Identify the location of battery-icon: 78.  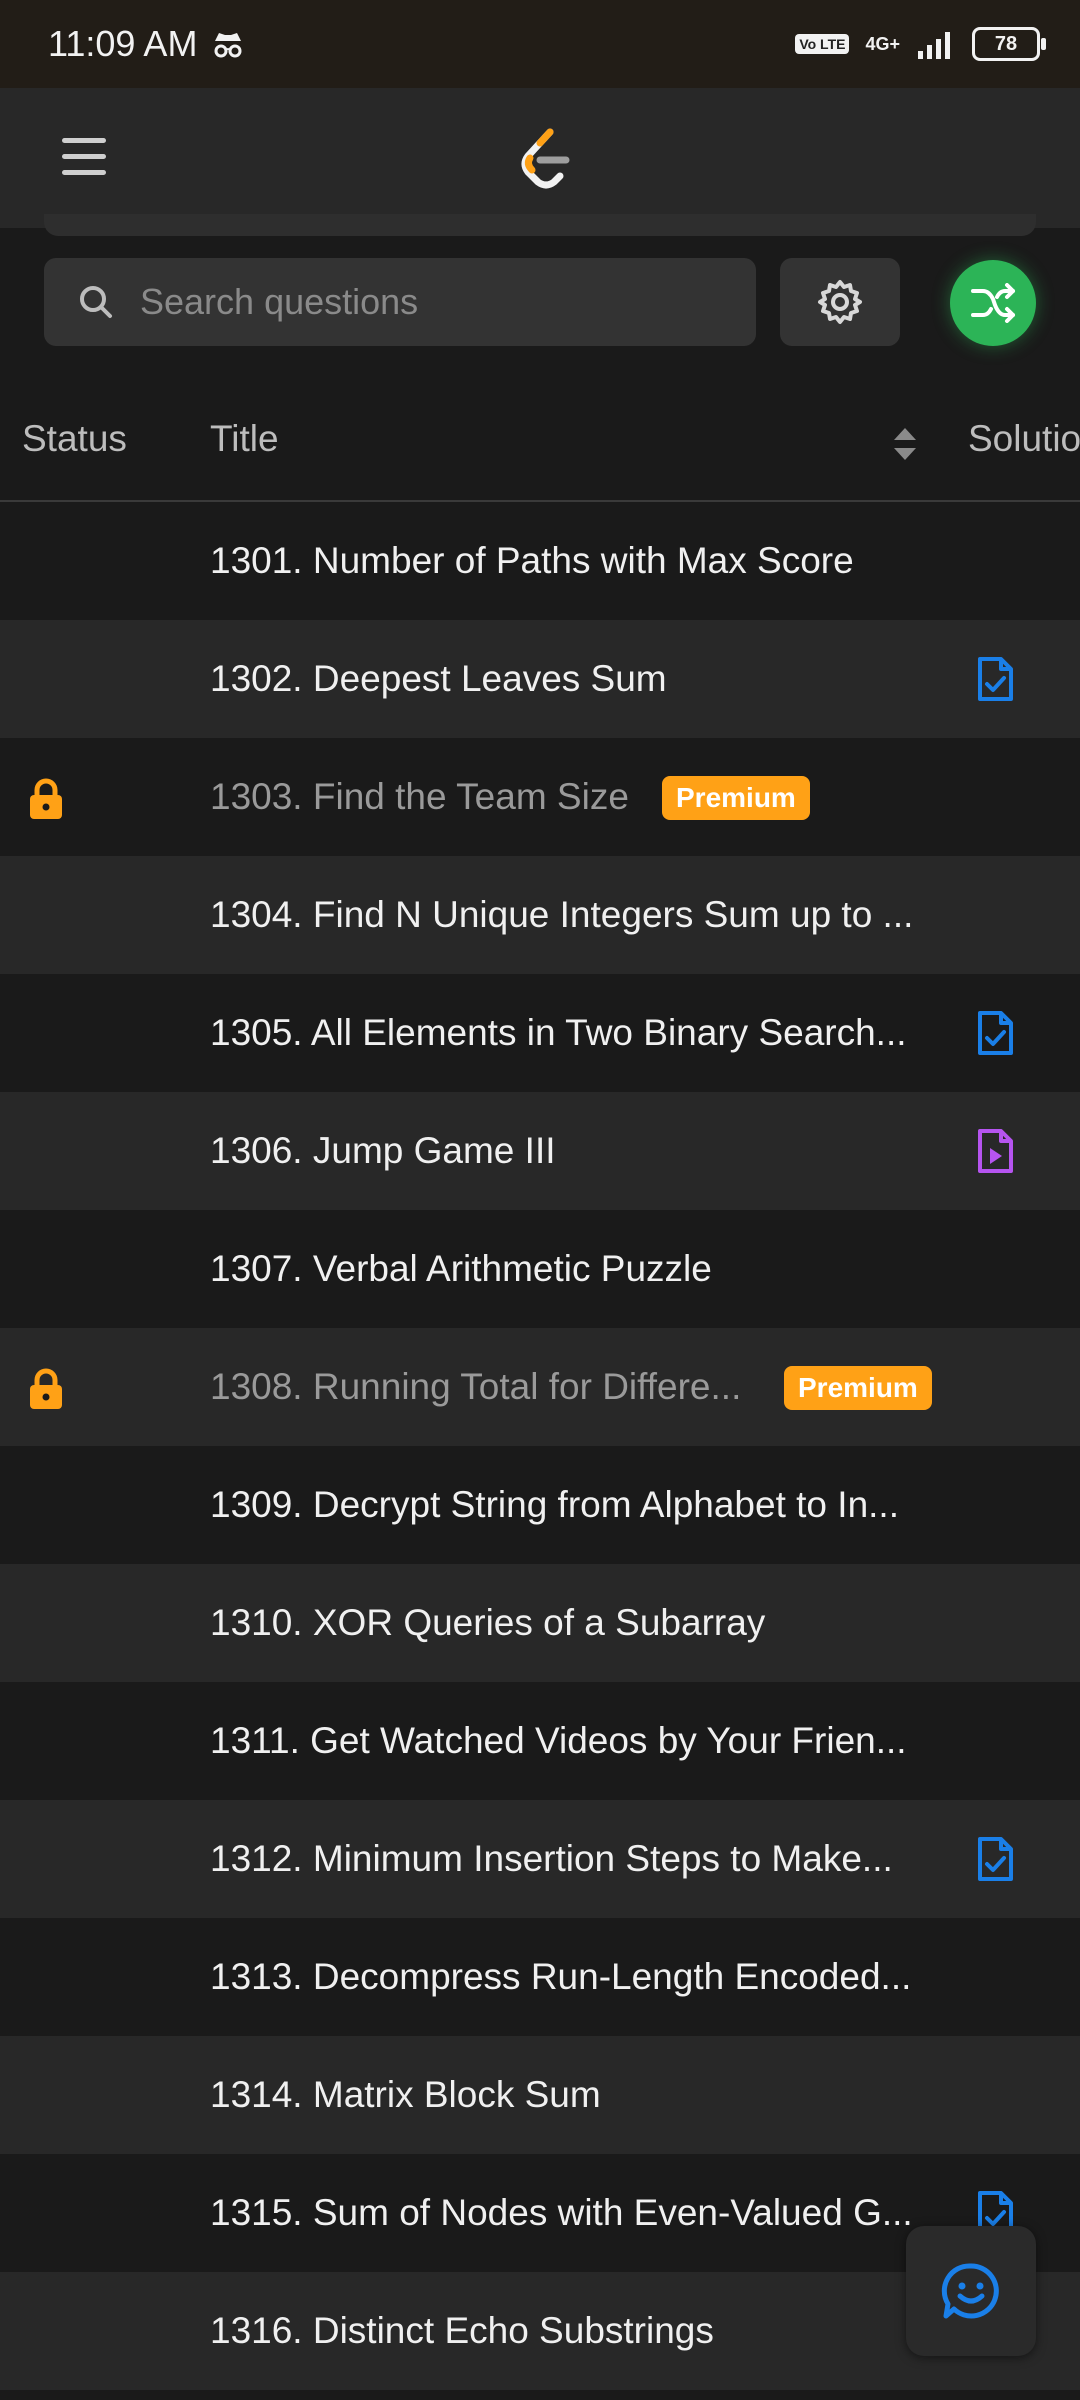
(1009, 44).